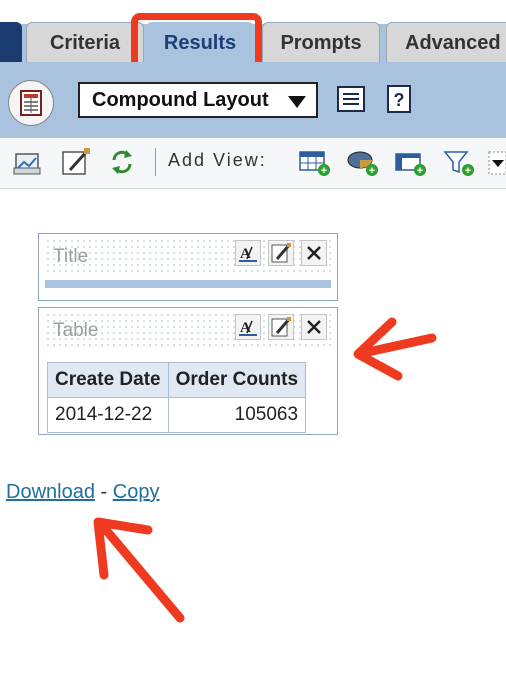 The image size is (506, 678). I want to click on table-annotation-arrow, so click(395, 349).